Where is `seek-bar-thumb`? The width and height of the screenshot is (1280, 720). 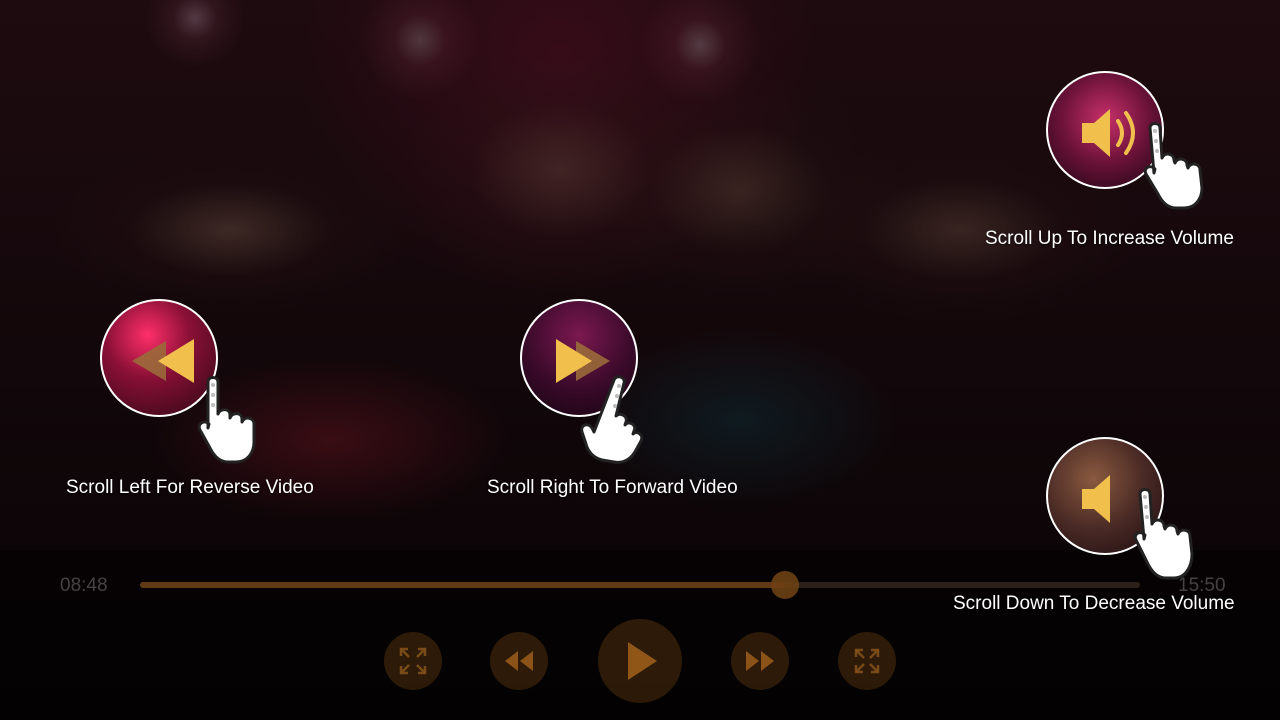
seek-bar-thumb is located at coordinates (785, 585).